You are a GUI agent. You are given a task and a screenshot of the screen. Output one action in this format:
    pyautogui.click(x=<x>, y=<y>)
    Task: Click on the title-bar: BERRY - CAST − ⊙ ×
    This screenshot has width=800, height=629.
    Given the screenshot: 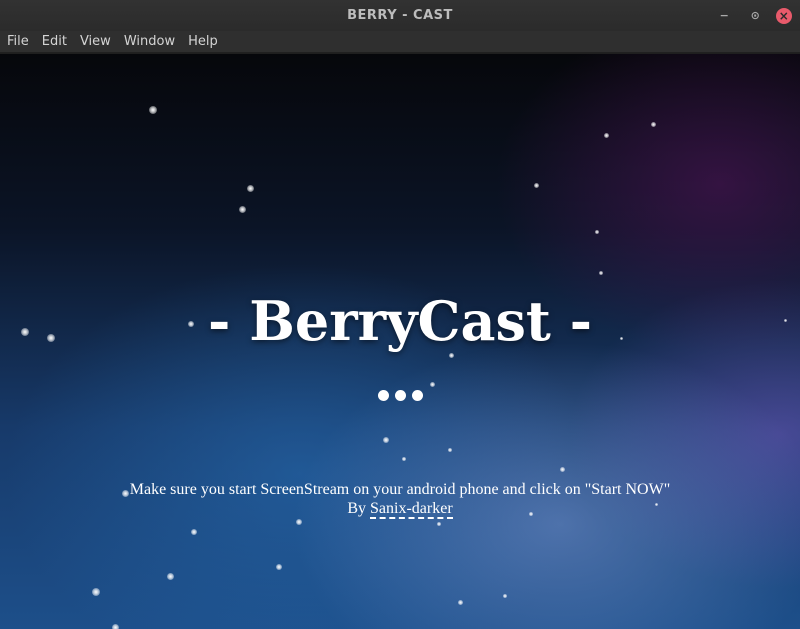 What is the action you would take?
    pyautogui.click(x=400, y=15)
    